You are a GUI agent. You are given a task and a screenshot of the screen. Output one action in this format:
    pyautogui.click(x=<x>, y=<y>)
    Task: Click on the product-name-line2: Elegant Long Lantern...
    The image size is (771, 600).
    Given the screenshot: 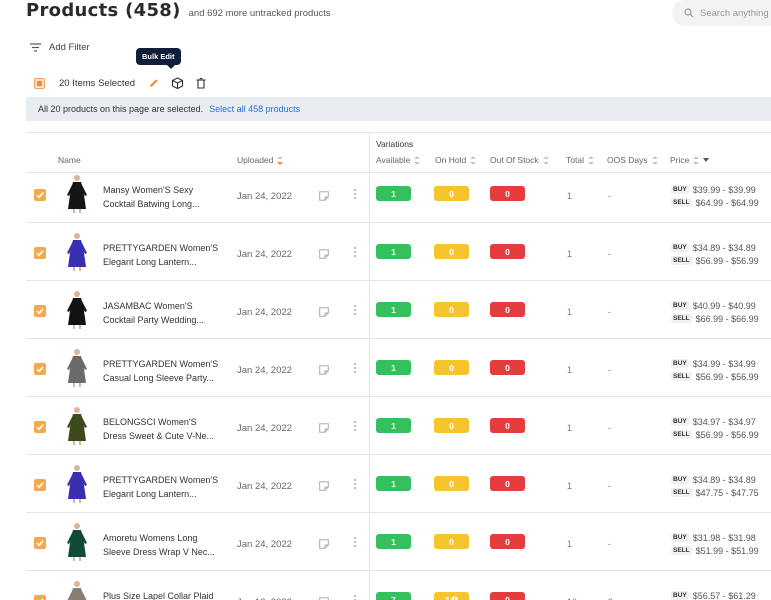 What is the action you would take?
    pyautogui.click(x=150, y=262)
    